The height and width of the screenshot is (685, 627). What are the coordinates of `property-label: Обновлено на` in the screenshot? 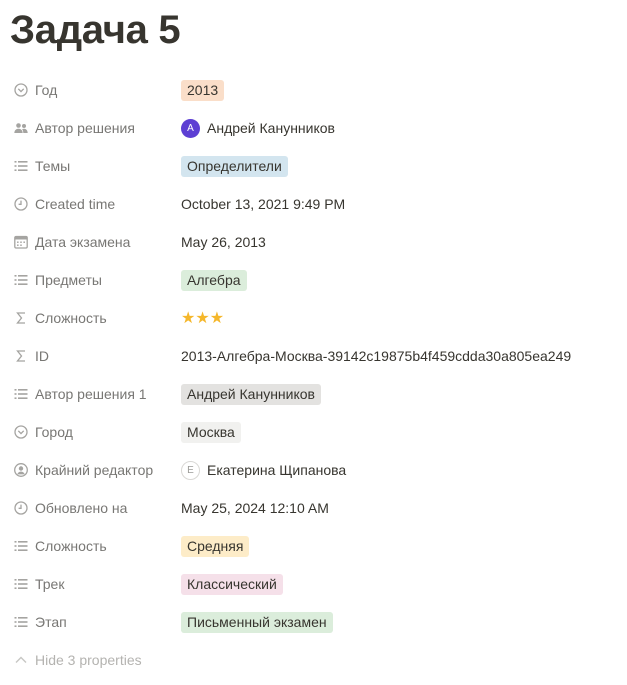 It's located at (70, 508).